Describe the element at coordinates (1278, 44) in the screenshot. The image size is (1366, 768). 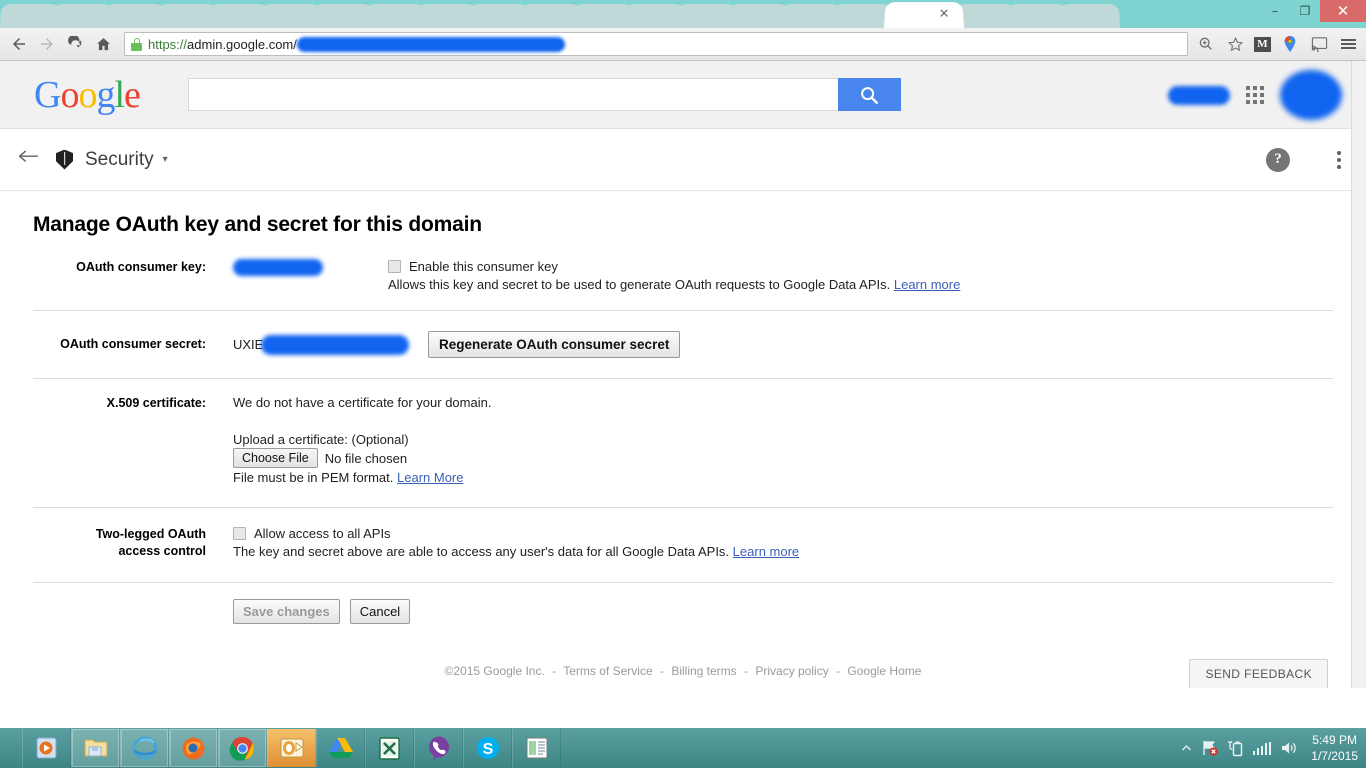
I see `toolbar-icons: M` at that location.